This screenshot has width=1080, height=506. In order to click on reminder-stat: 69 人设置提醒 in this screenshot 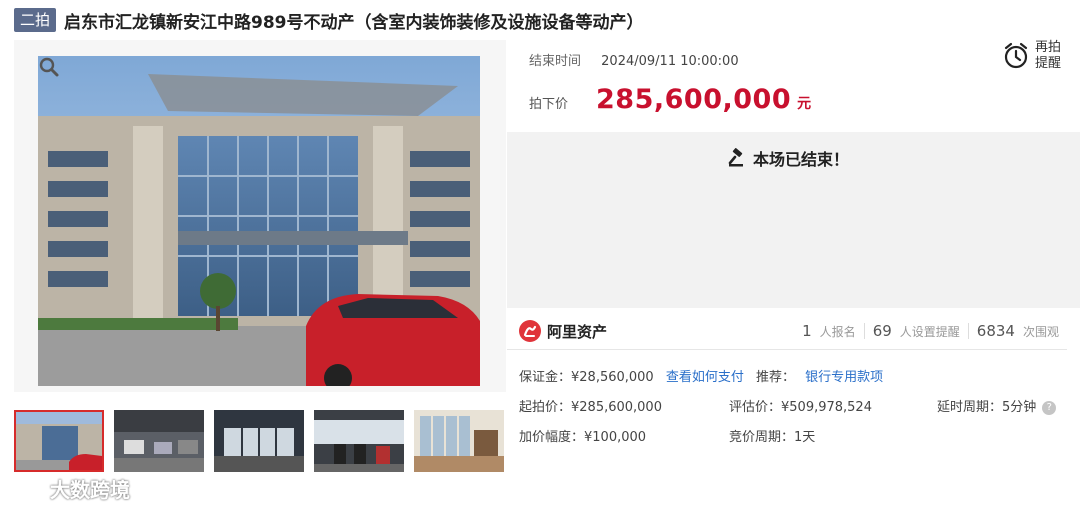, I will do `click(916, 331)`.